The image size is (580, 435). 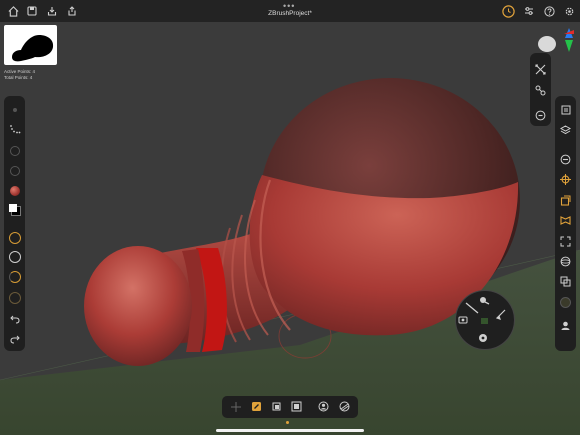 What do you see at coordinates (566, 130) in the screenshot?
I see `layers-icon` at bounding box center [566, 130].